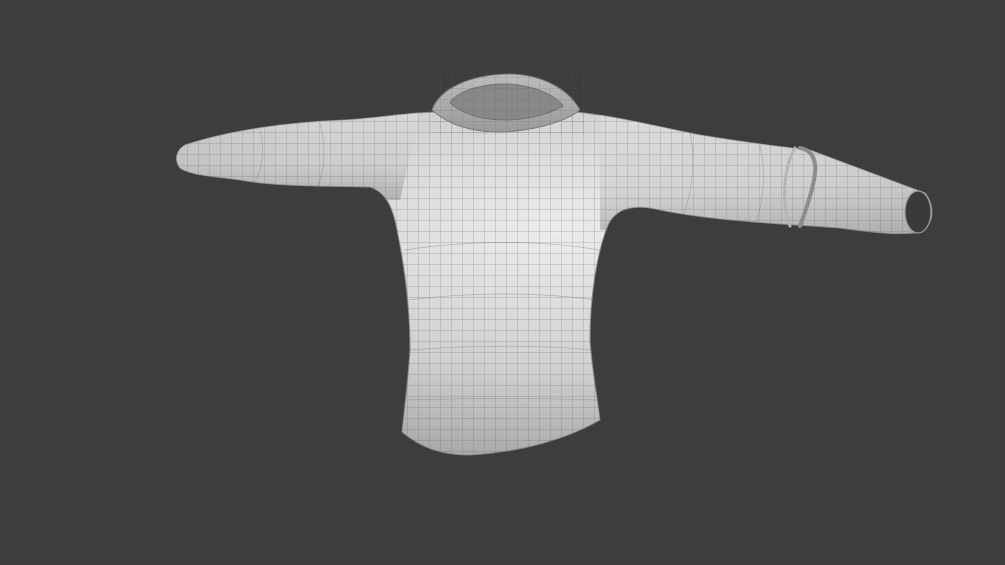  What do you see at coordinates (507, 102) in the screenshot?
I see `hood` at bounding box center [507, 102].